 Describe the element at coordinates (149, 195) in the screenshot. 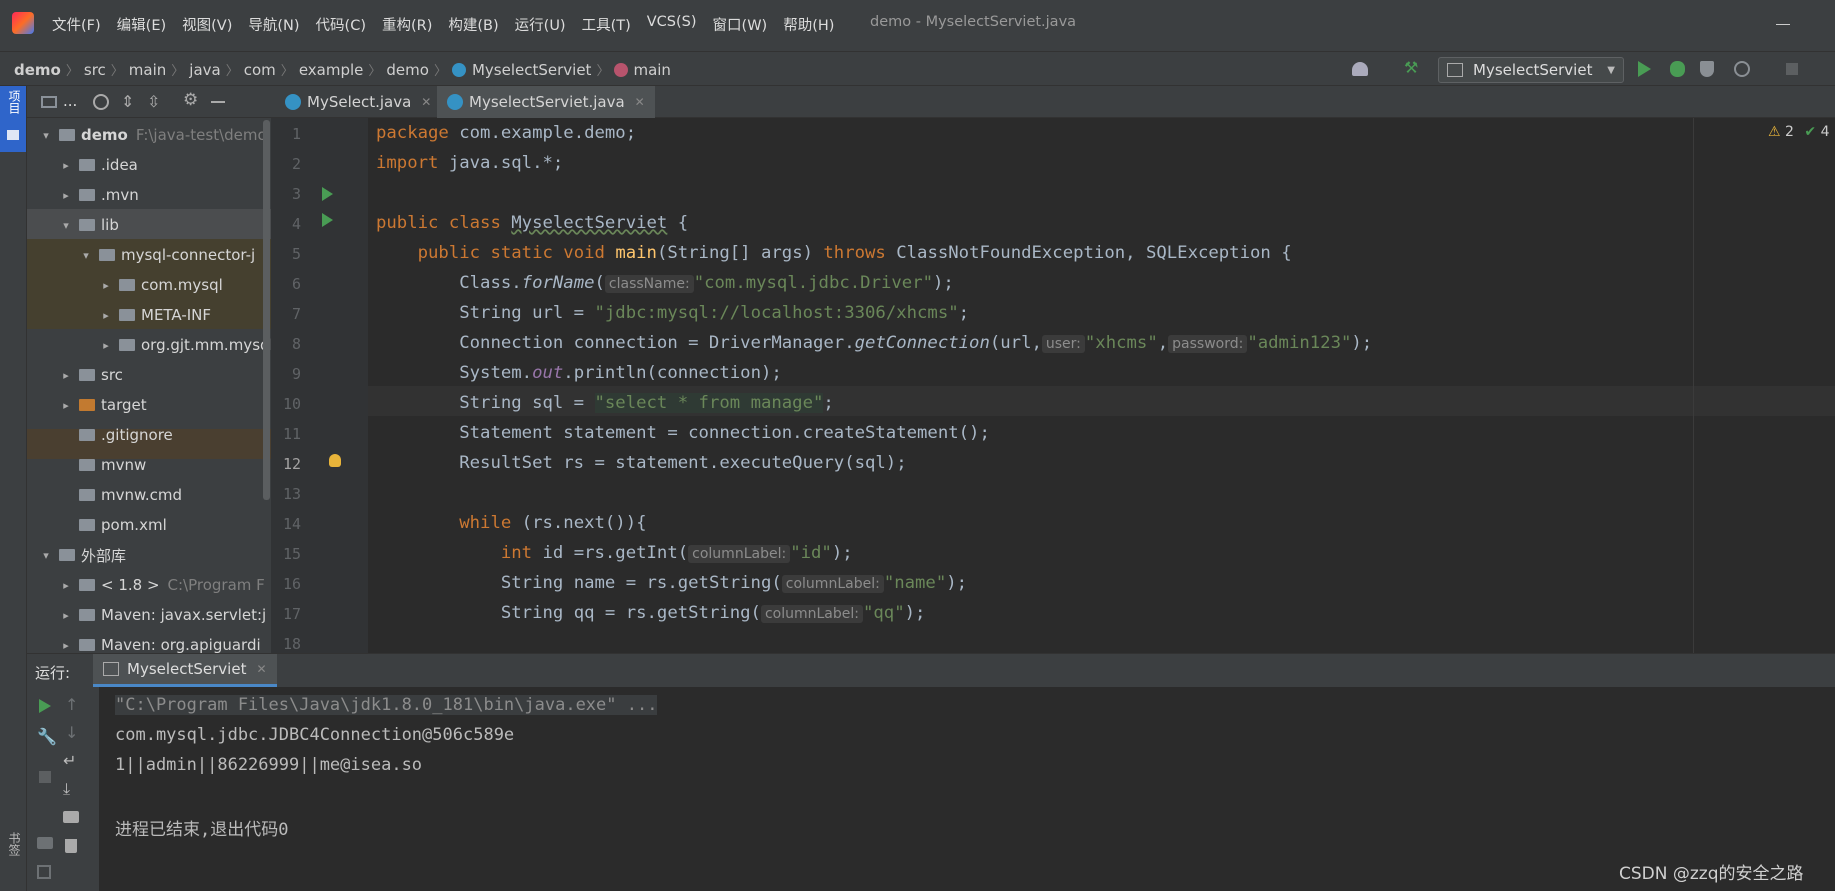

I see `tree-item: ▸ .mvn` at that location.